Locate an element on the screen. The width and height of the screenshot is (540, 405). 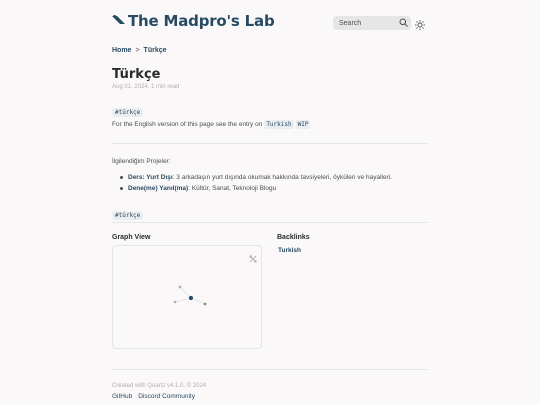
sun-icon is located at coordinates (420, 23).